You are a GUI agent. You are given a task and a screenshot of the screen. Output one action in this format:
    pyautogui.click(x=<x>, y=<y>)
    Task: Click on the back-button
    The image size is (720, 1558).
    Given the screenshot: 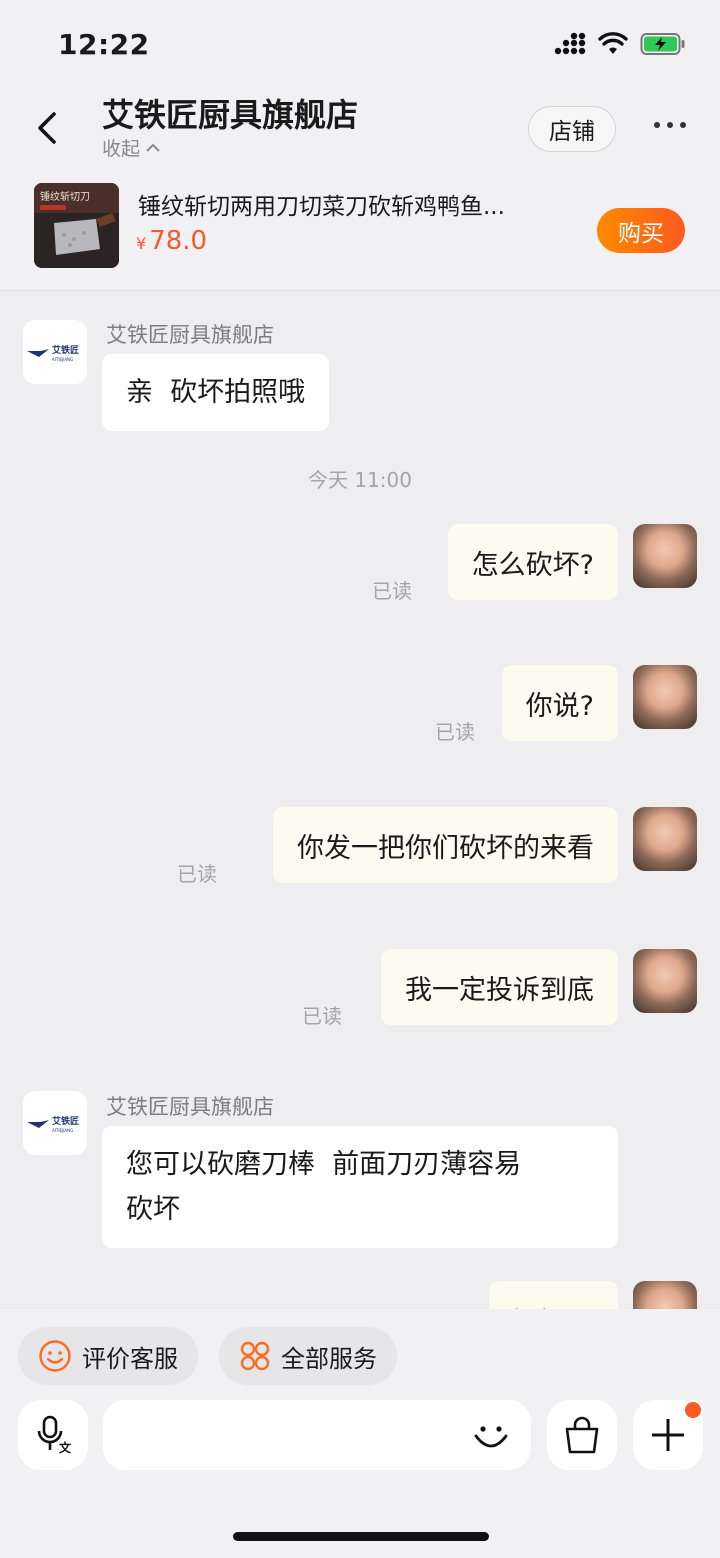 What is the action you would take?
    pyautogui.click(x=50, y=128)
    